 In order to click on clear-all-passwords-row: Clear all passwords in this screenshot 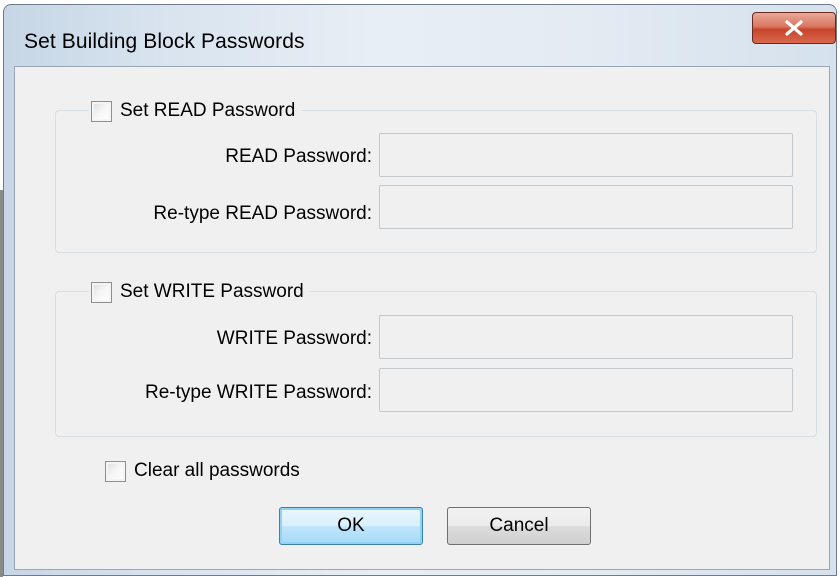, I will do `click(204, 471)`.